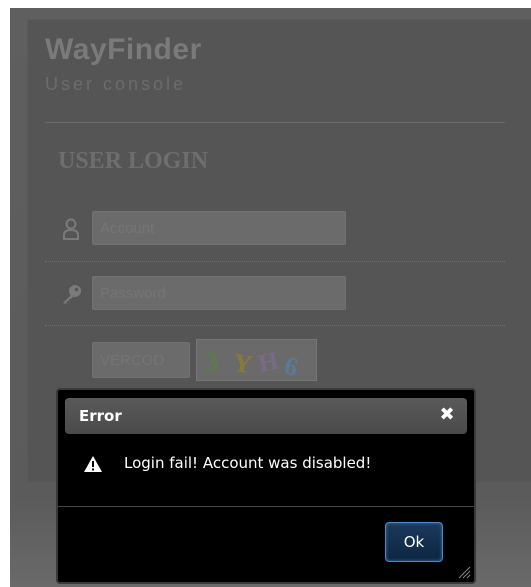 This screenshot has width=531, height=587. I want to click on login-heading: USER LOGIN, so click(133, 161).